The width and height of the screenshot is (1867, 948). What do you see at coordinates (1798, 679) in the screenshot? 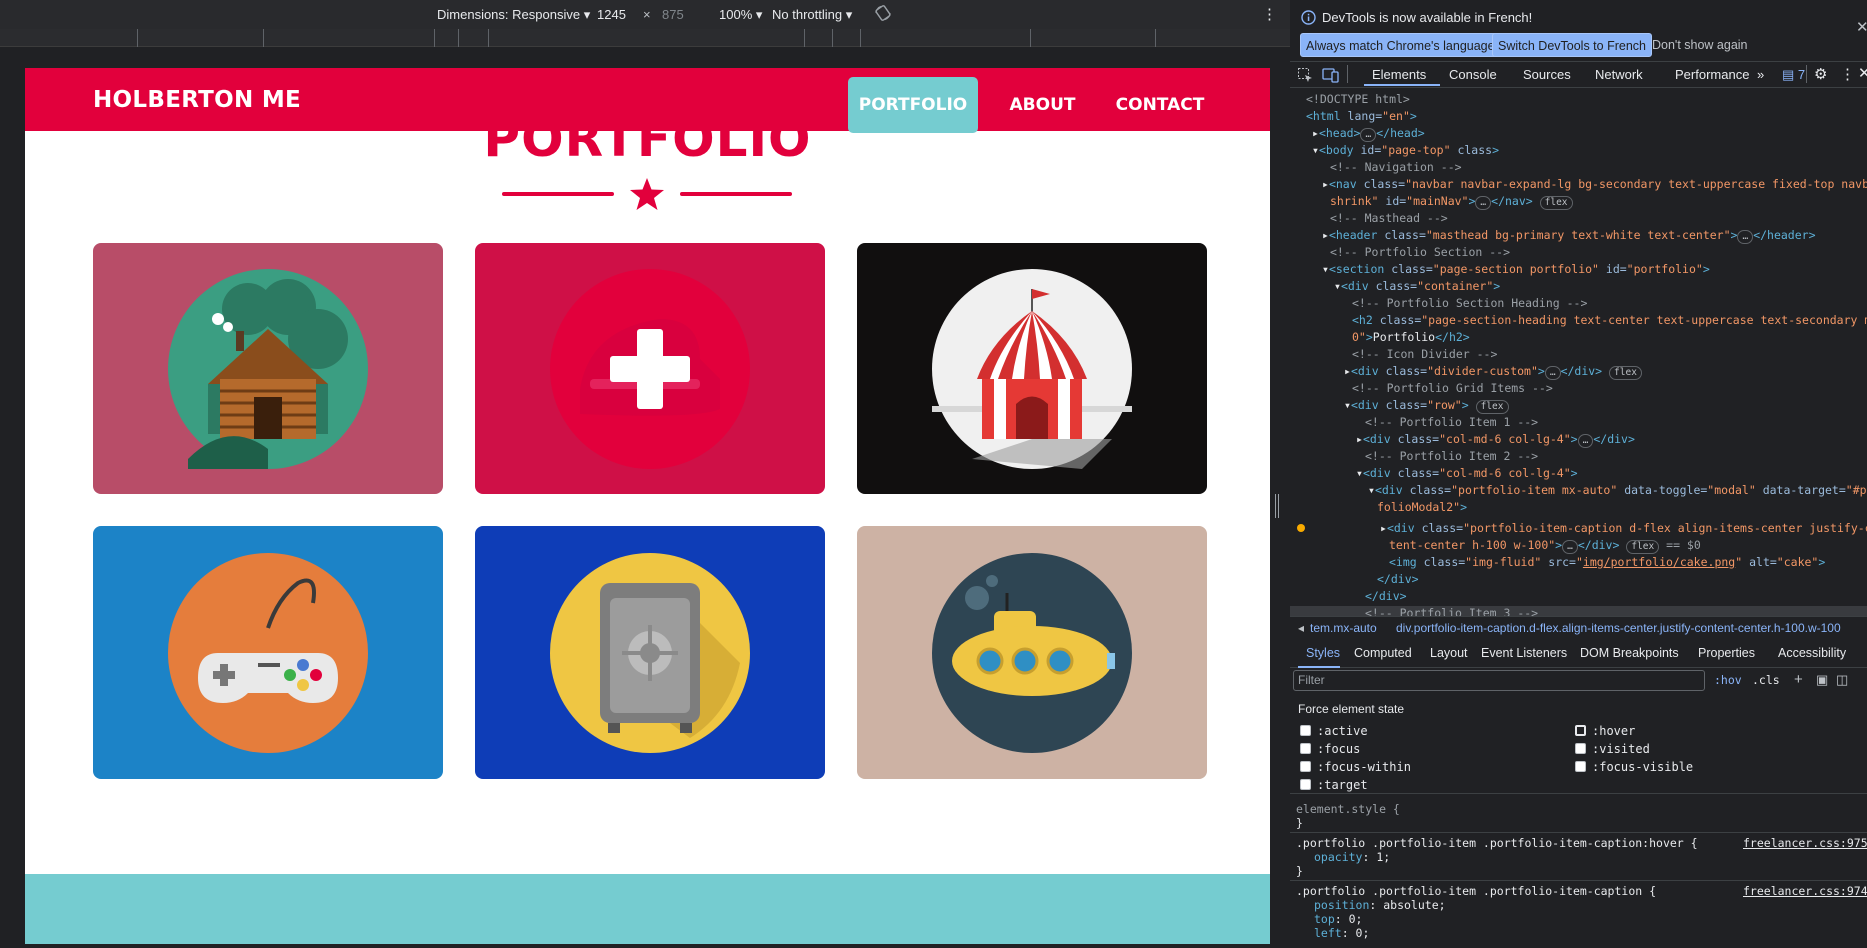
I see `add-rule-icon: +` at bounding box center [1798, 679].